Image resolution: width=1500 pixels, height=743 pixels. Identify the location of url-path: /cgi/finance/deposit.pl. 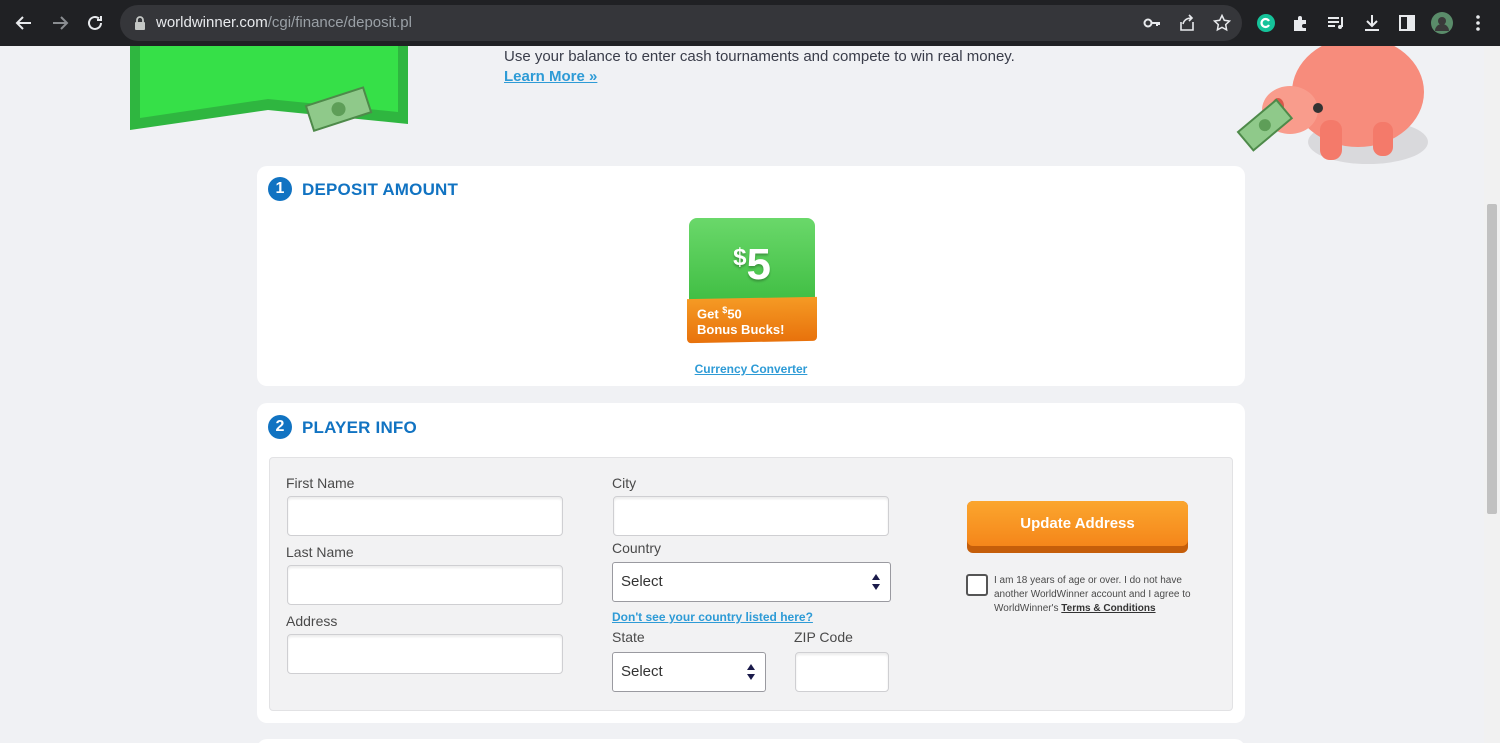
(339, 22).